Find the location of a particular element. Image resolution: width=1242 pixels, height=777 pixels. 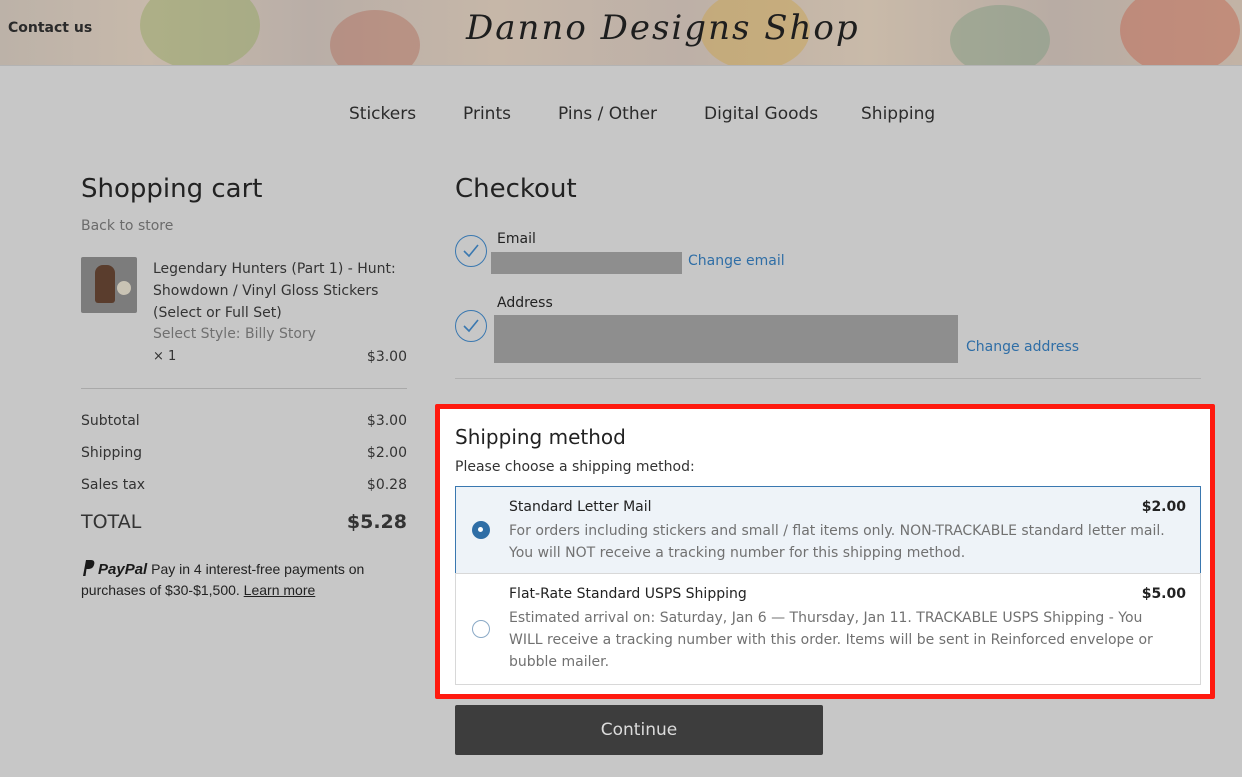

item-thumbnail is located at coordinates (109, 285).